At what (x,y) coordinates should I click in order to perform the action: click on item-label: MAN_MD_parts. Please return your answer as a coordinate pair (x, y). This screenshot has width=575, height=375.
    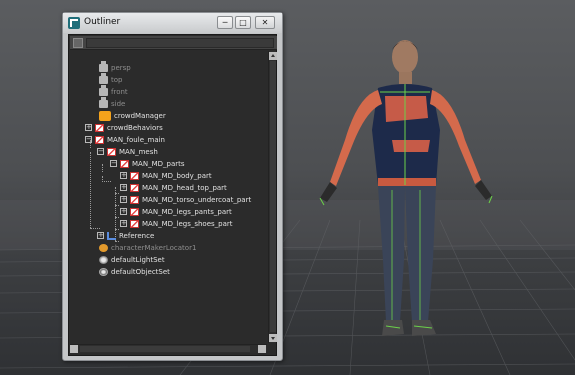
    Looking at the image, I should click on (158, 163).